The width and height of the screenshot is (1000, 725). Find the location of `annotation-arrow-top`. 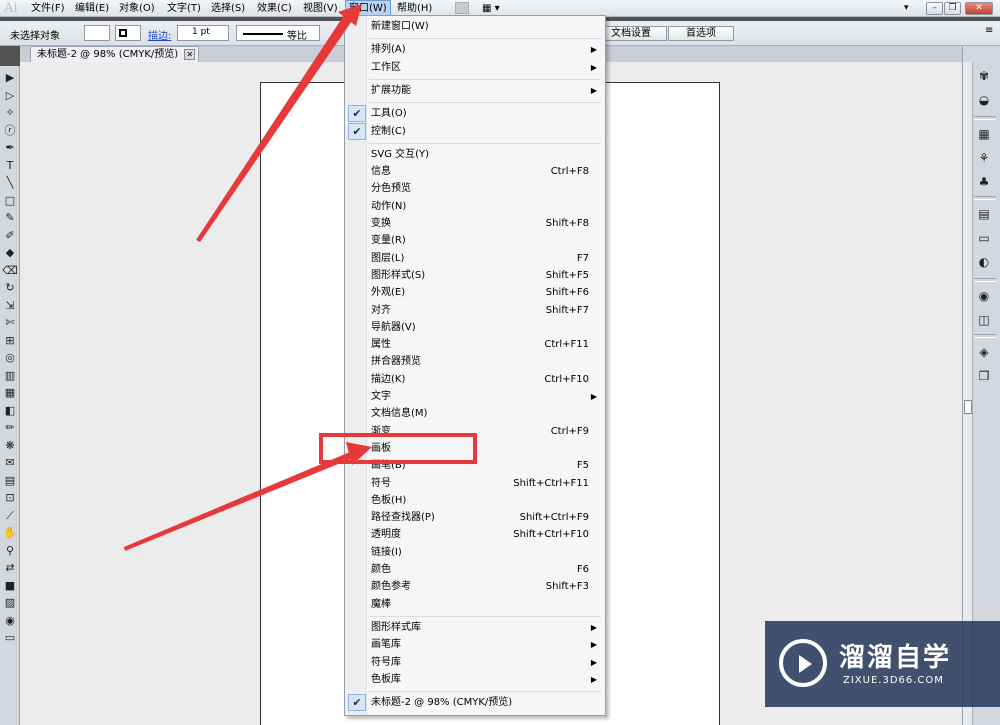

annotation-arrow-top is located at coordinates (276, 125).